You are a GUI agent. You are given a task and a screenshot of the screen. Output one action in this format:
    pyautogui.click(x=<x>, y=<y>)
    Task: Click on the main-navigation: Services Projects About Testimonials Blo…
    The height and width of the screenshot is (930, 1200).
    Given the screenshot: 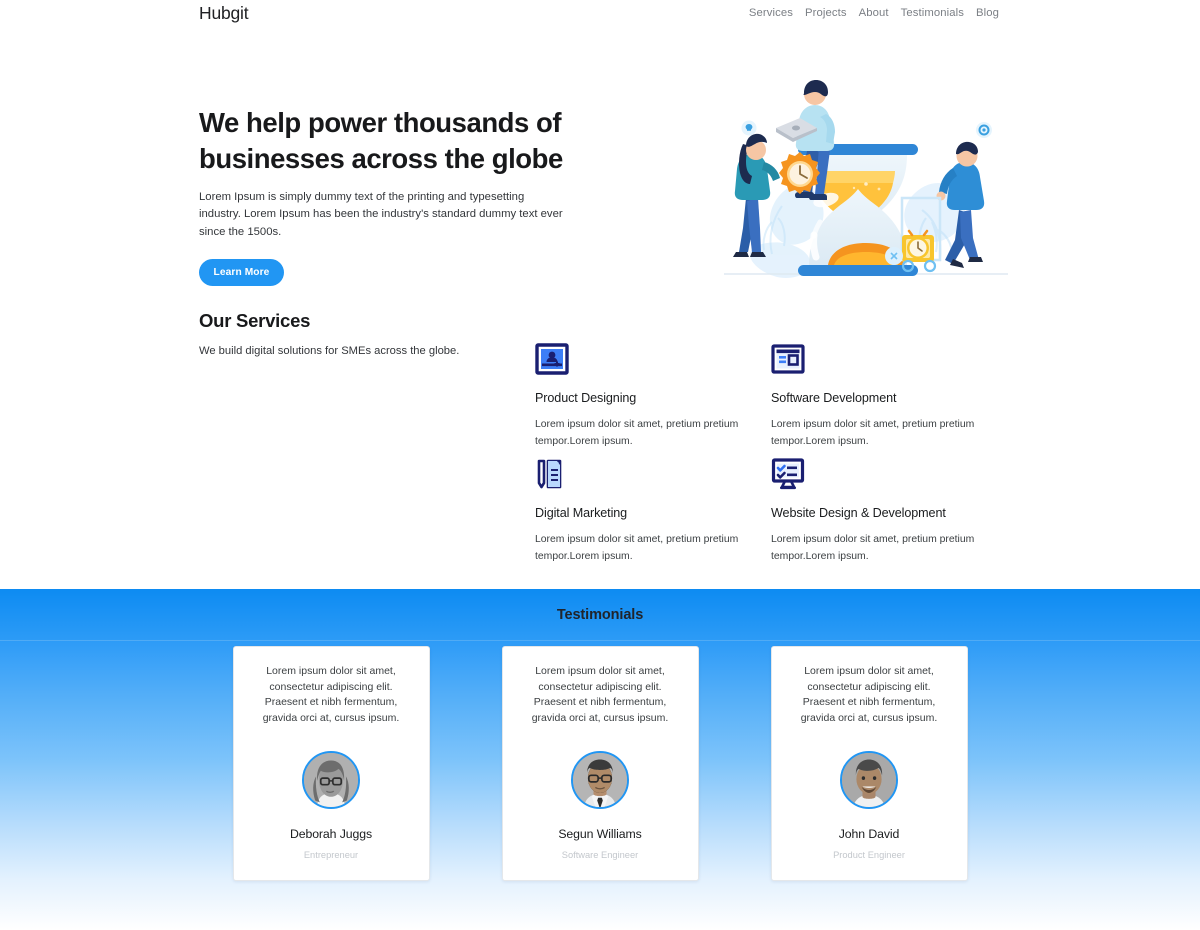 What is the action you would take?
    pyautogui.click(x=874, y=13)
    